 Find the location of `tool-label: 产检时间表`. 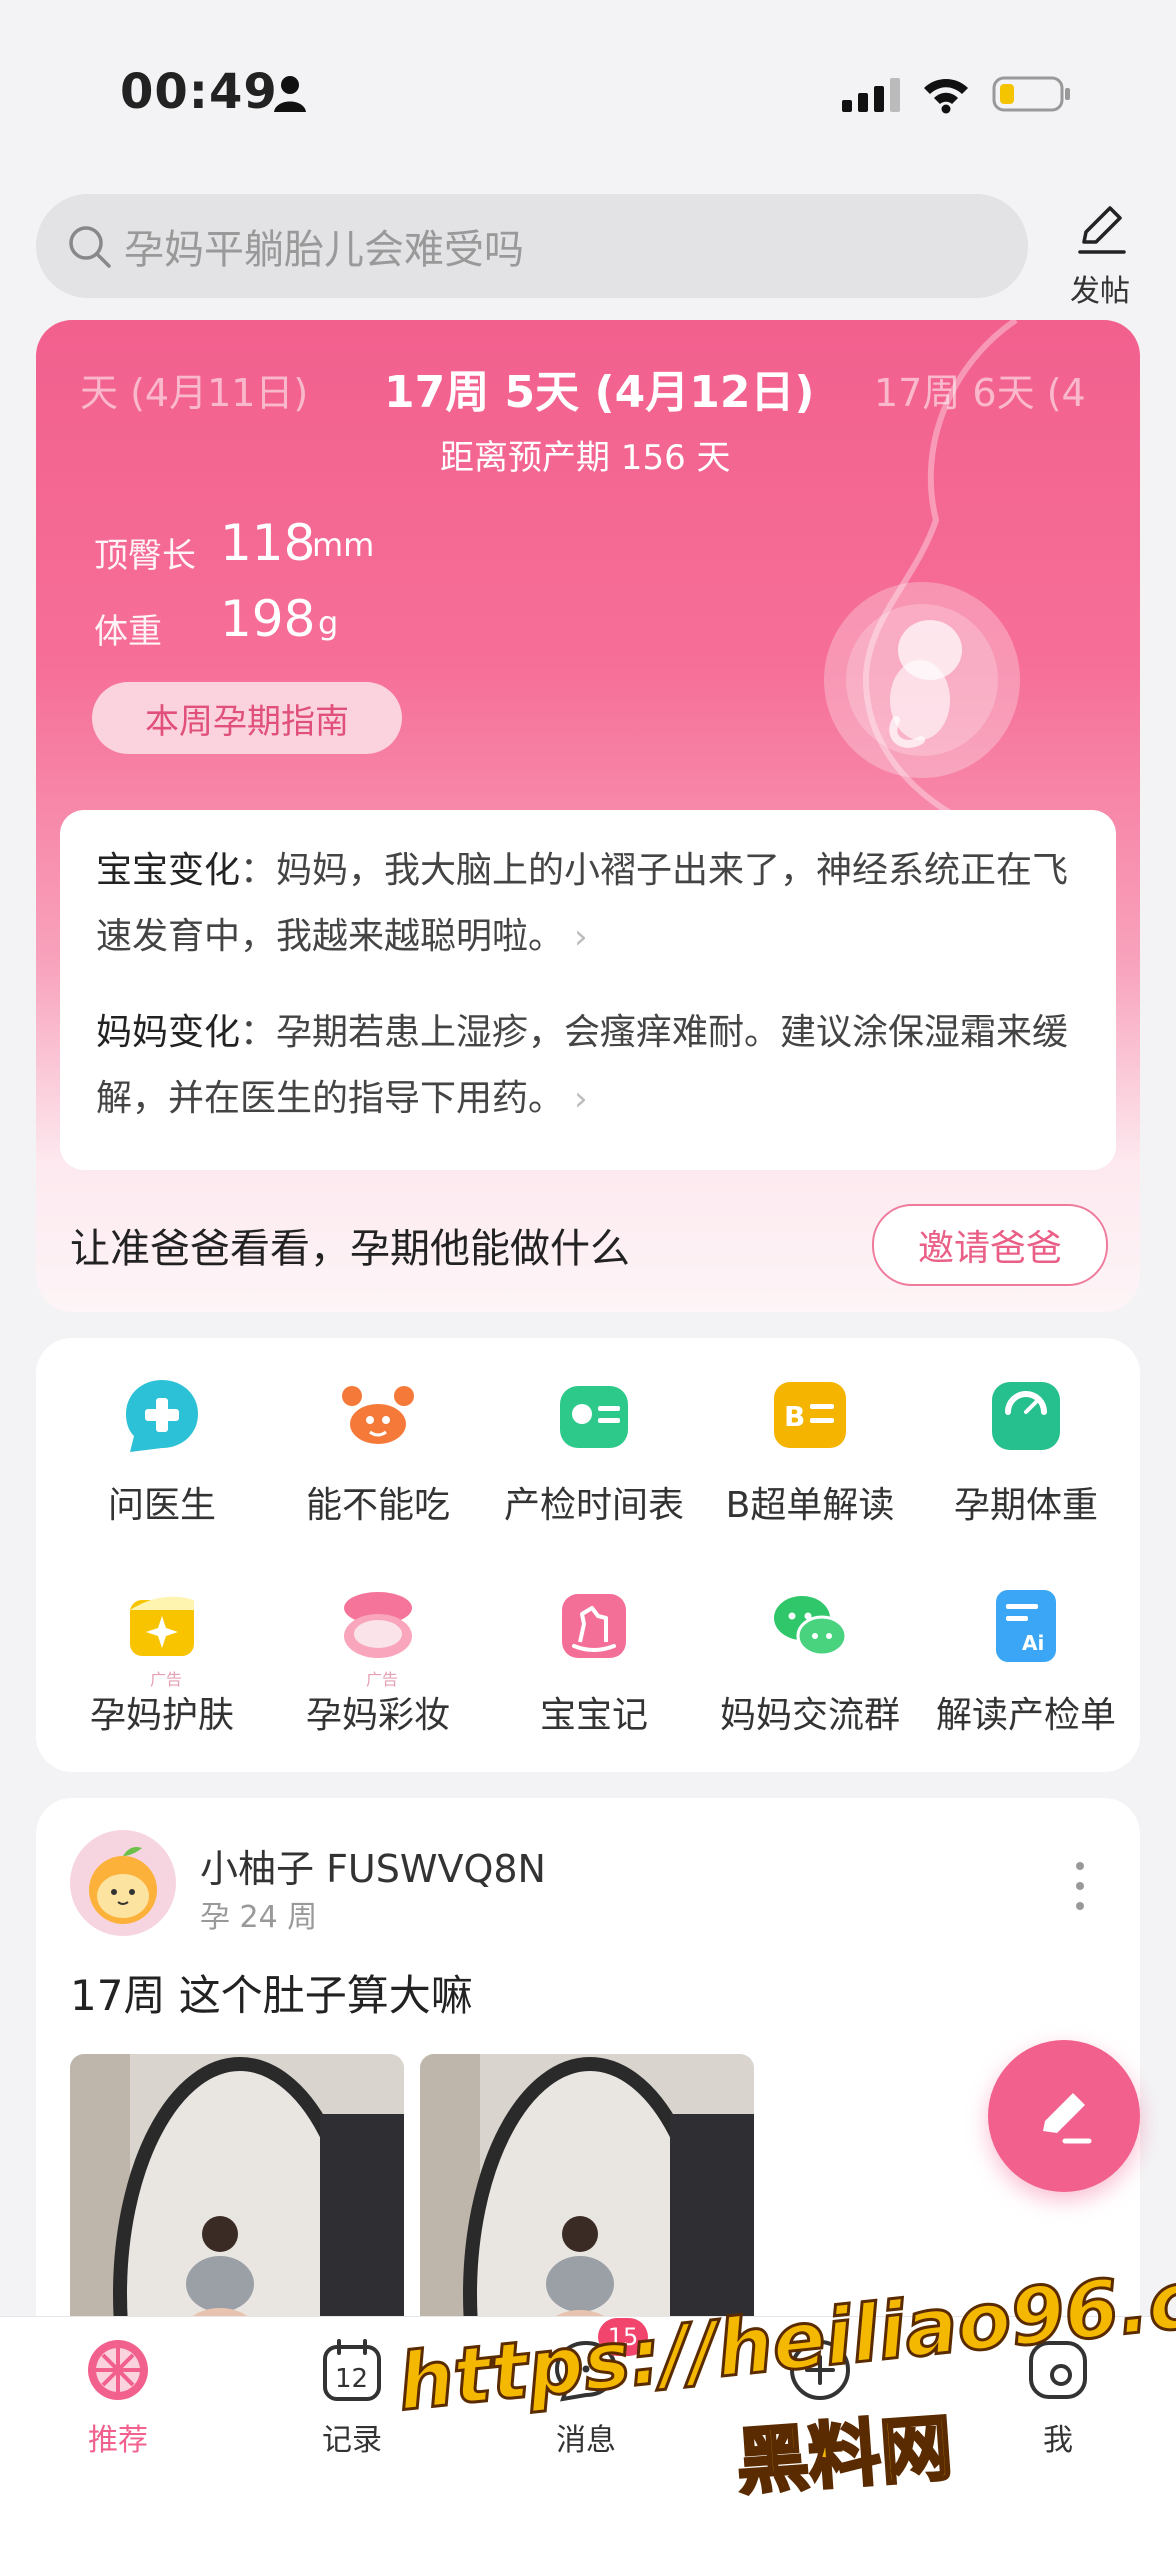

tool-label: 产检时间表 is located at coordinates (593, 1505).